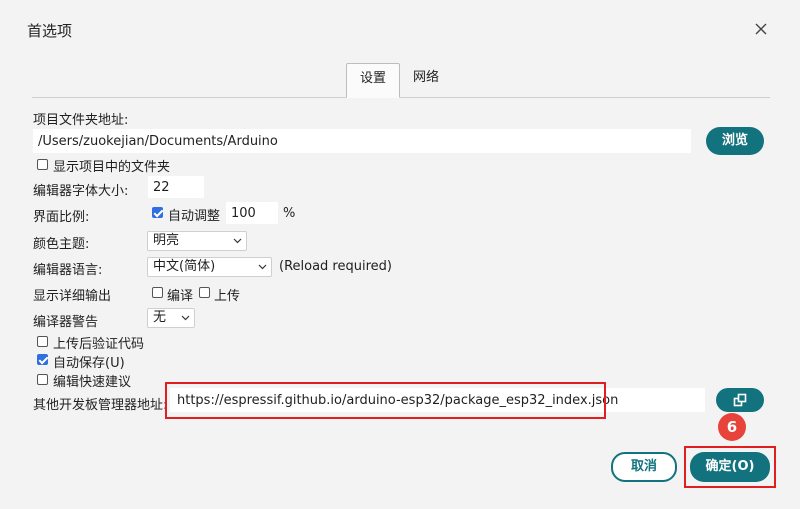 The image size is (800, 509). Describe the element at coordinates (252, 213) in the screenshot. I see `scale-input` at that location.